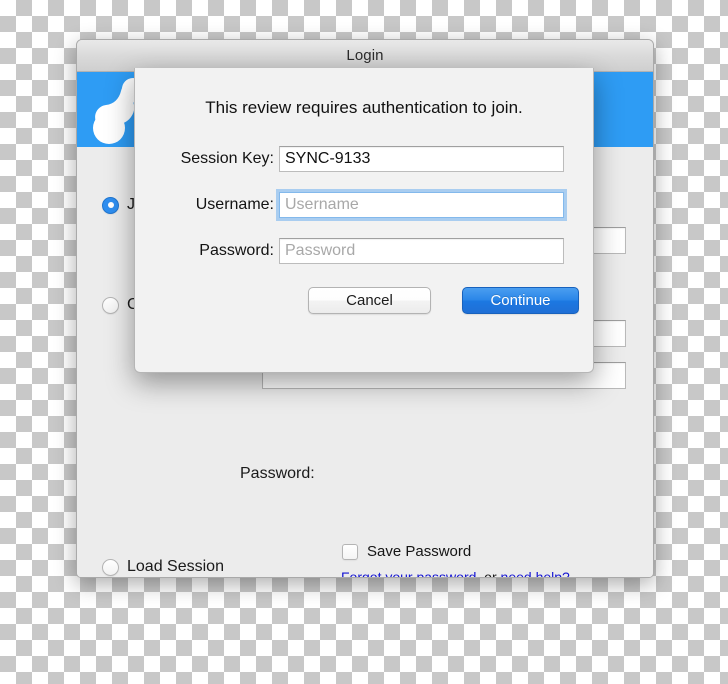  I want to click on radio-load-session, so click(110, 567).